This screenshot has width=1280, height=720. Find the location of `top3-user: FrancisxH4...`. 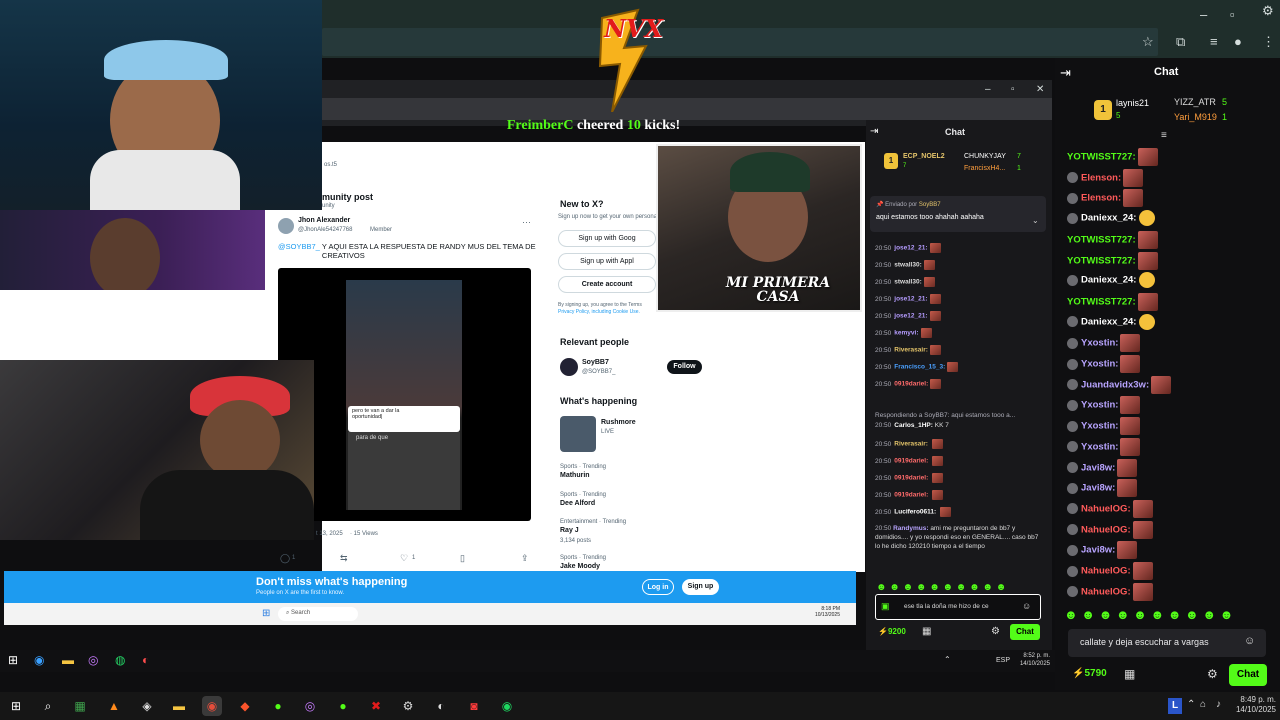

top3-user: FrancisxH4... is located at coordinates (984, 168).